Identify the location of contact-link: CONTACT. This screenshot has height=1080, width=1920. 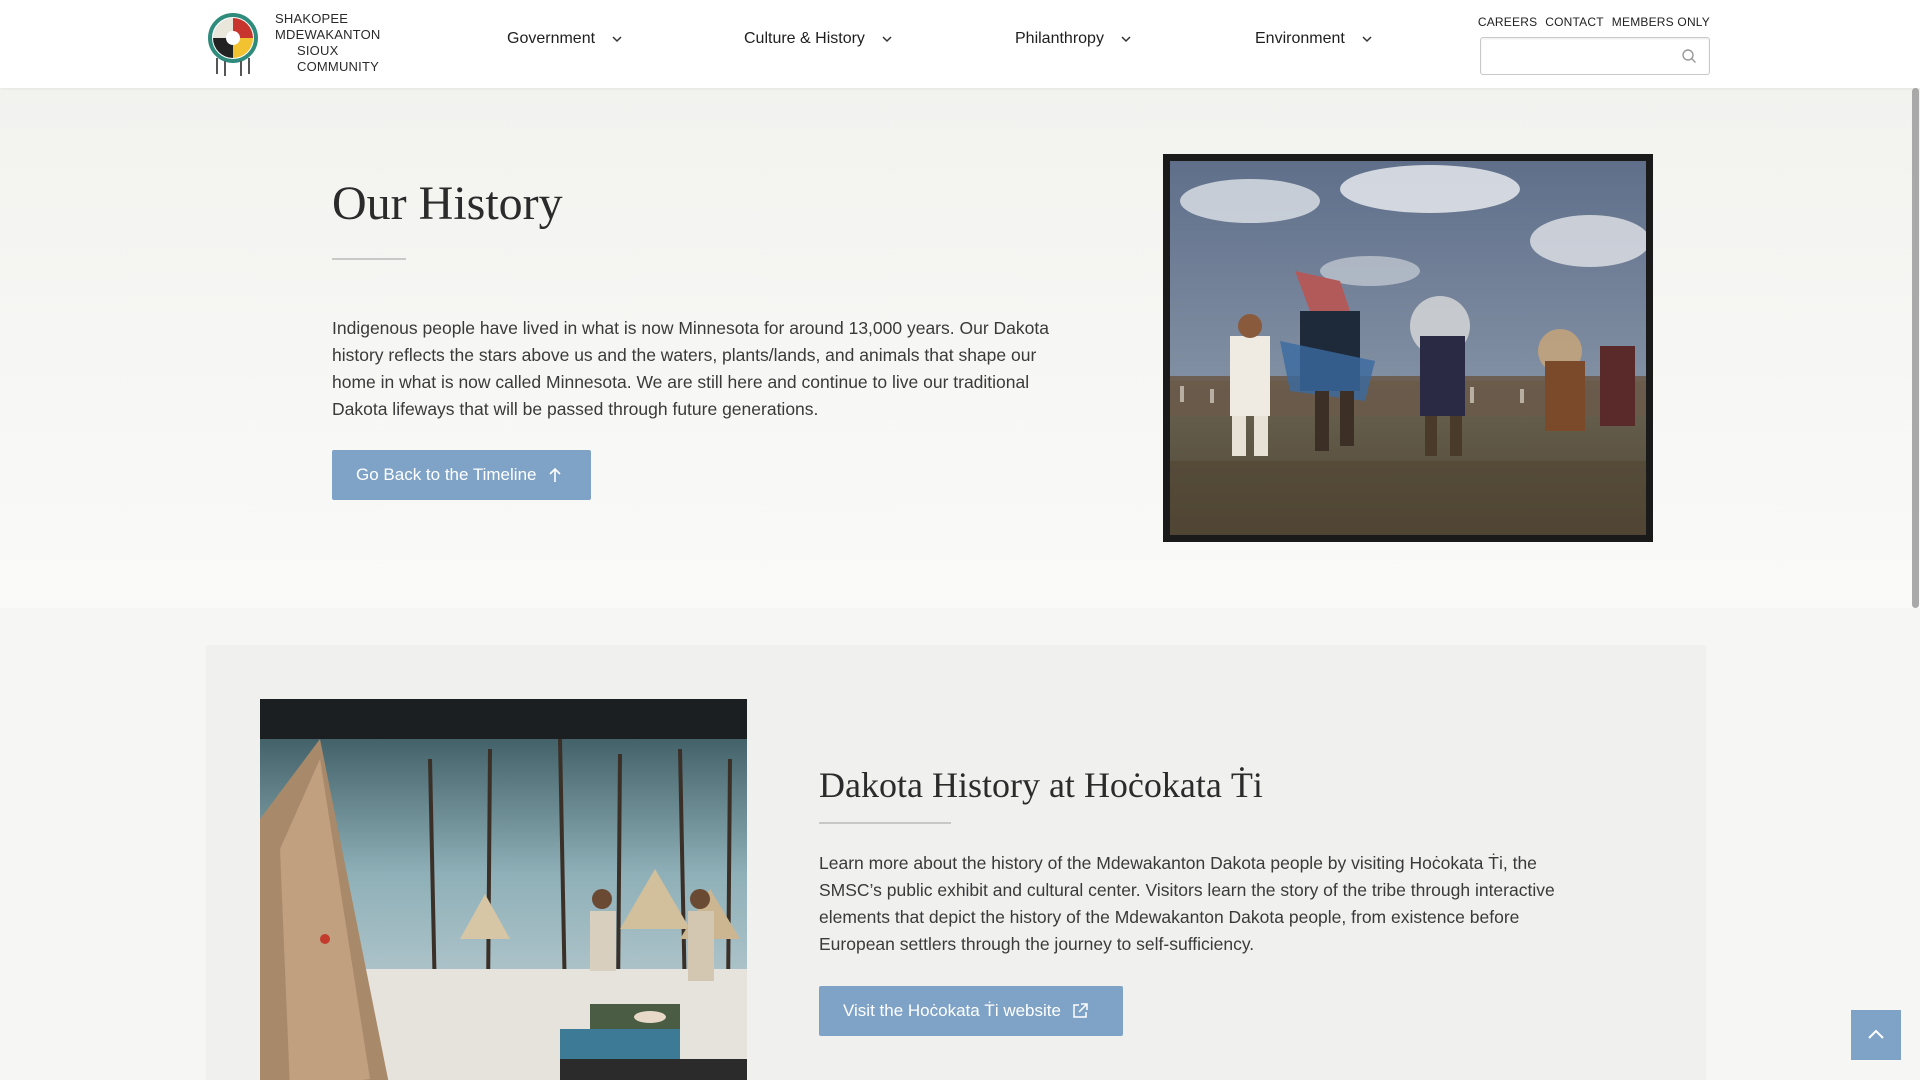
(1574, 22).